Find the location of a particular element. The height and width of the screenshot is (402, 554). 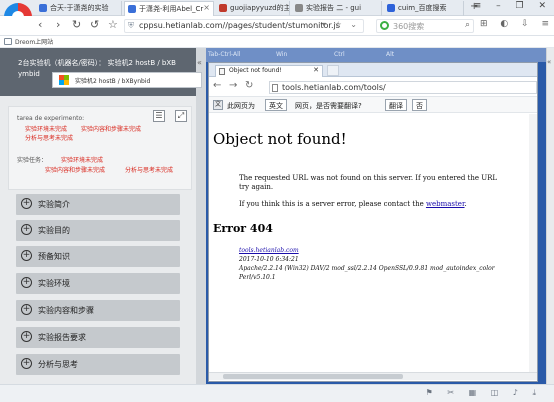

remote-key-button: Win is located at coordinates (281, 54).